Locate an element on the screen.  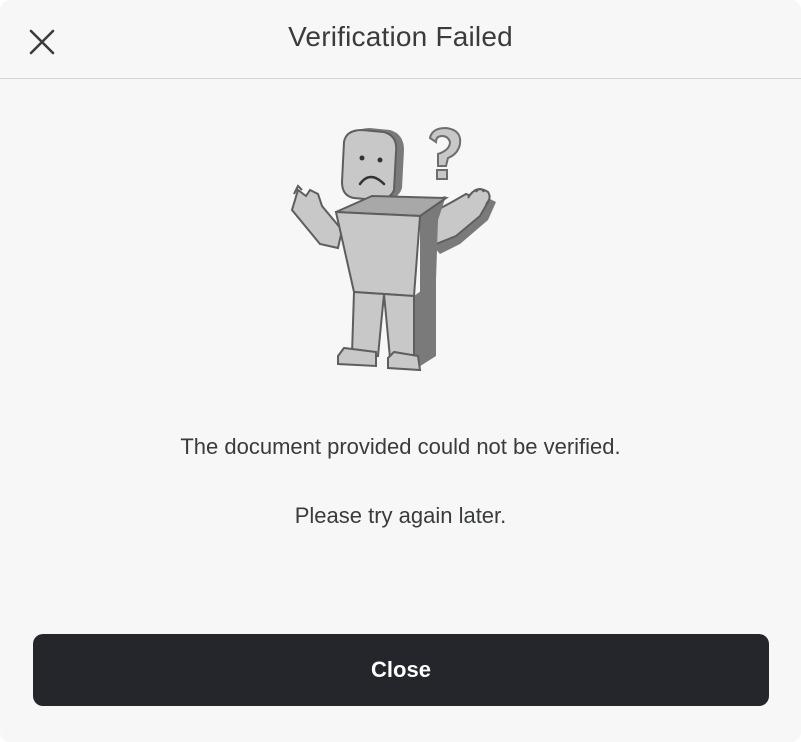
close-button: Close is located at coordinates (401, 670).